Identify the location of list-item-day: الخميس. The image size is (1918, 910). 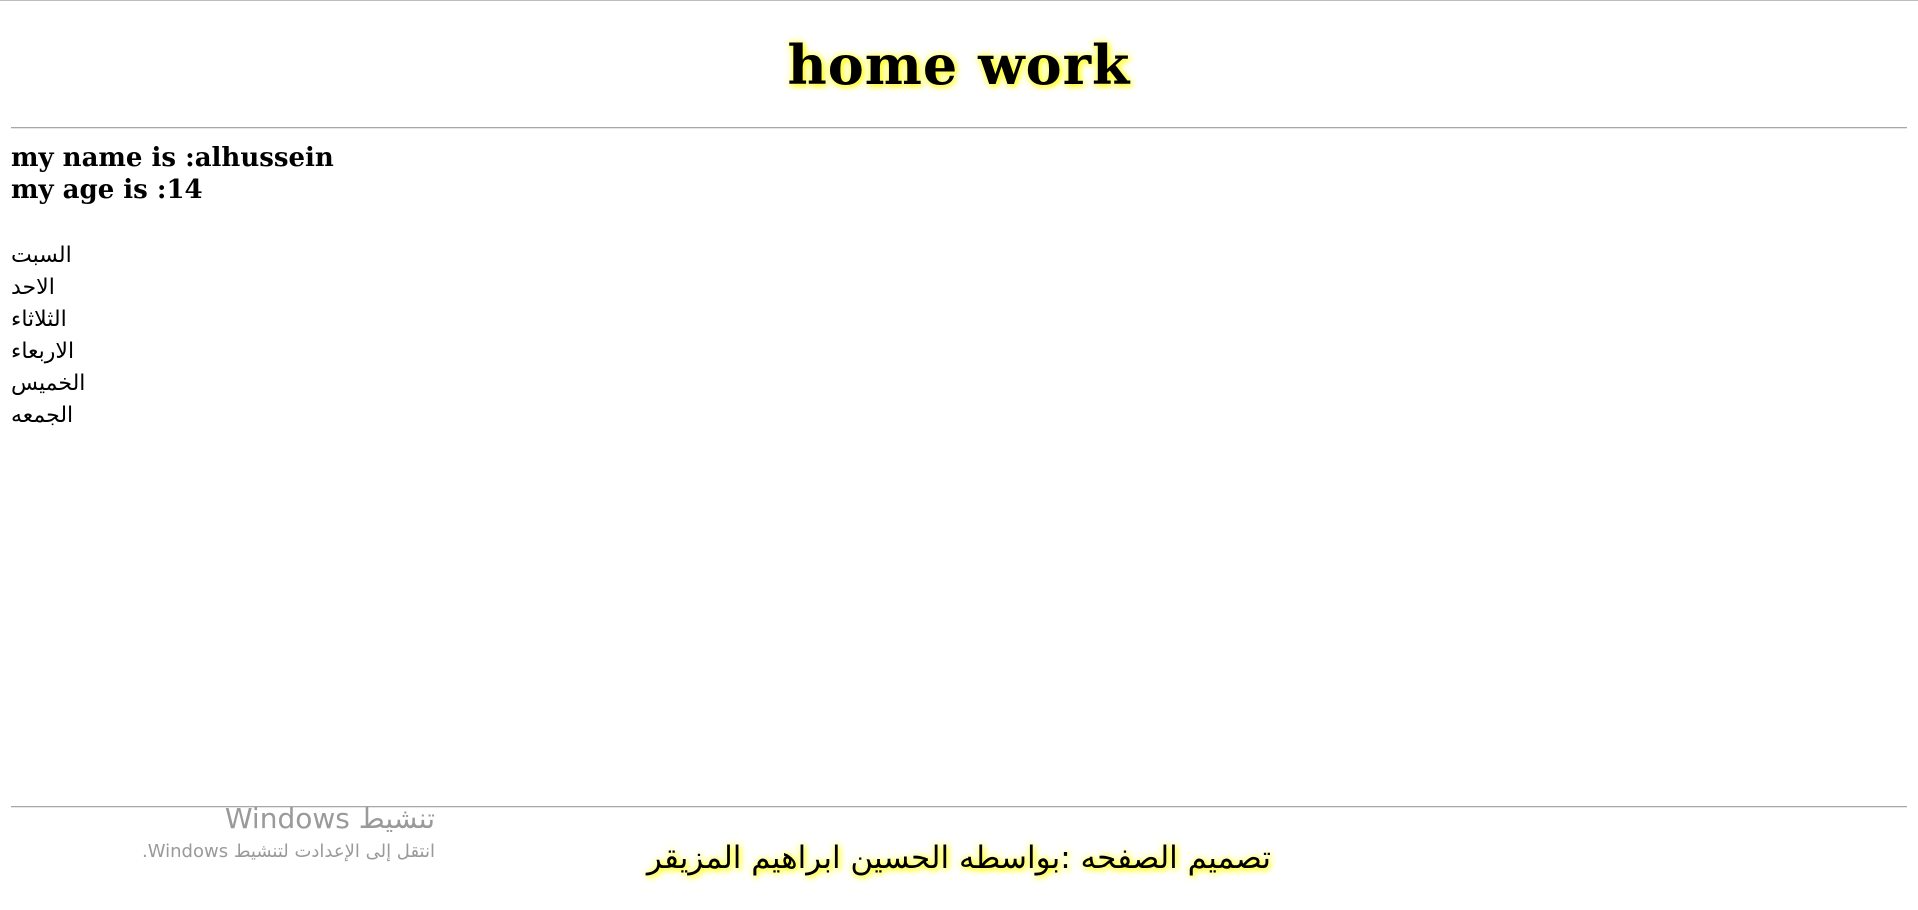
(48, 383).